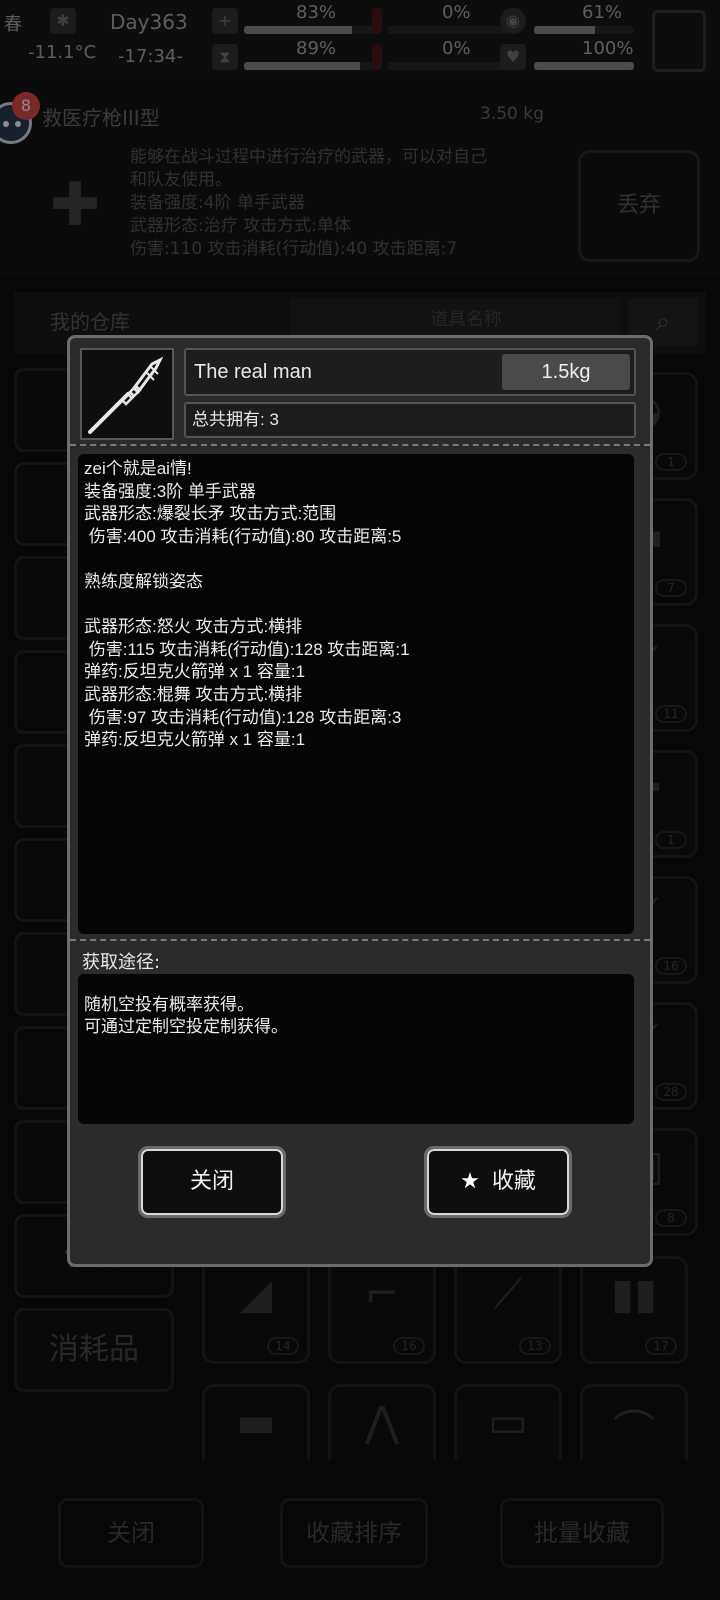 The image size is (720, 1600). Describe the element at coordinates (410, 372) in the screenshot. I see `item-name-box: The real man 1.5kg` at that location.